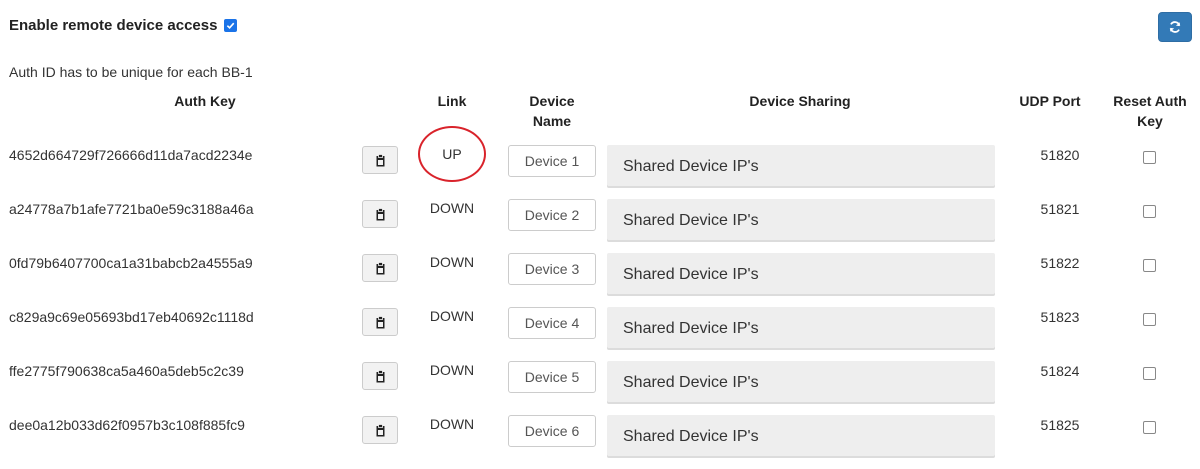 The width and height of the screenshot is (1200, 469). Describe the element at coordinates (126, 371) in the screenshot. I see `auth-key-value: ffe2775f790638ca5a460a5deb5c2c39` at that location.